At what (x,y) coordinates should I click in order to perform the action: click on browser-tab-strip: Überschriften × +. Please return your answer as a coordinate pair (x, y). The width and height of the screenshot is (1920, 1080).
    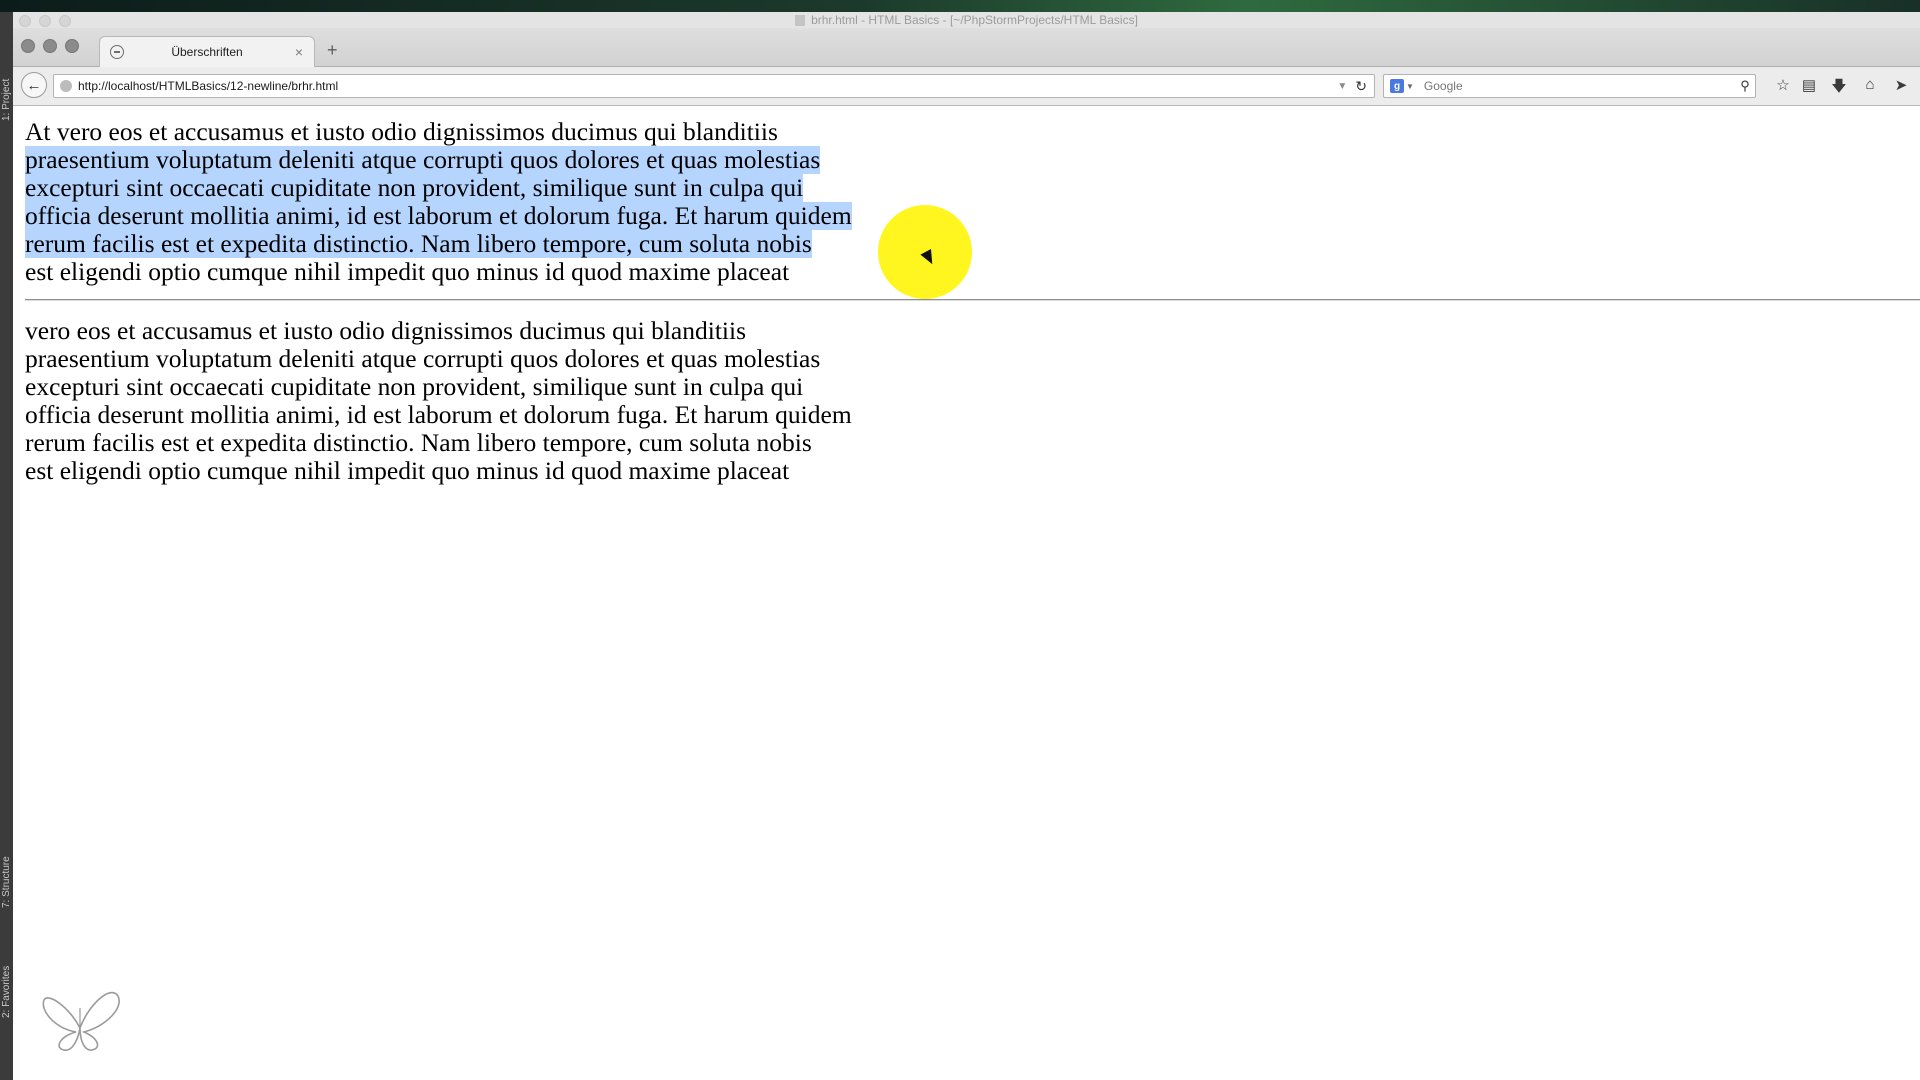
    Looking at the image, I should click on (966, 47).